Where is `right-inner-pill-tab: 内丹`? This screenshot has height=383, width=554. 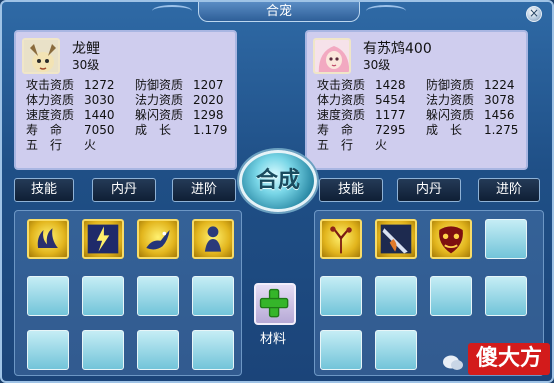 right-inner-pill-tab: 内丹 is located at coordinates (429, 190).